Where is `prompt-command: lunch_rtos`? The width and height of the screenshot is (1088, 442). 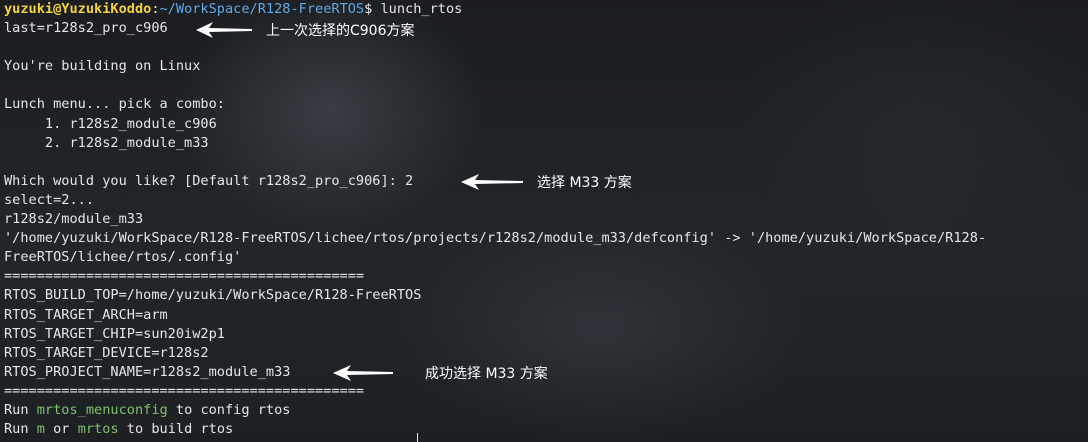
prompt-command: lunch_rtos is located at coordinates (421, 9).